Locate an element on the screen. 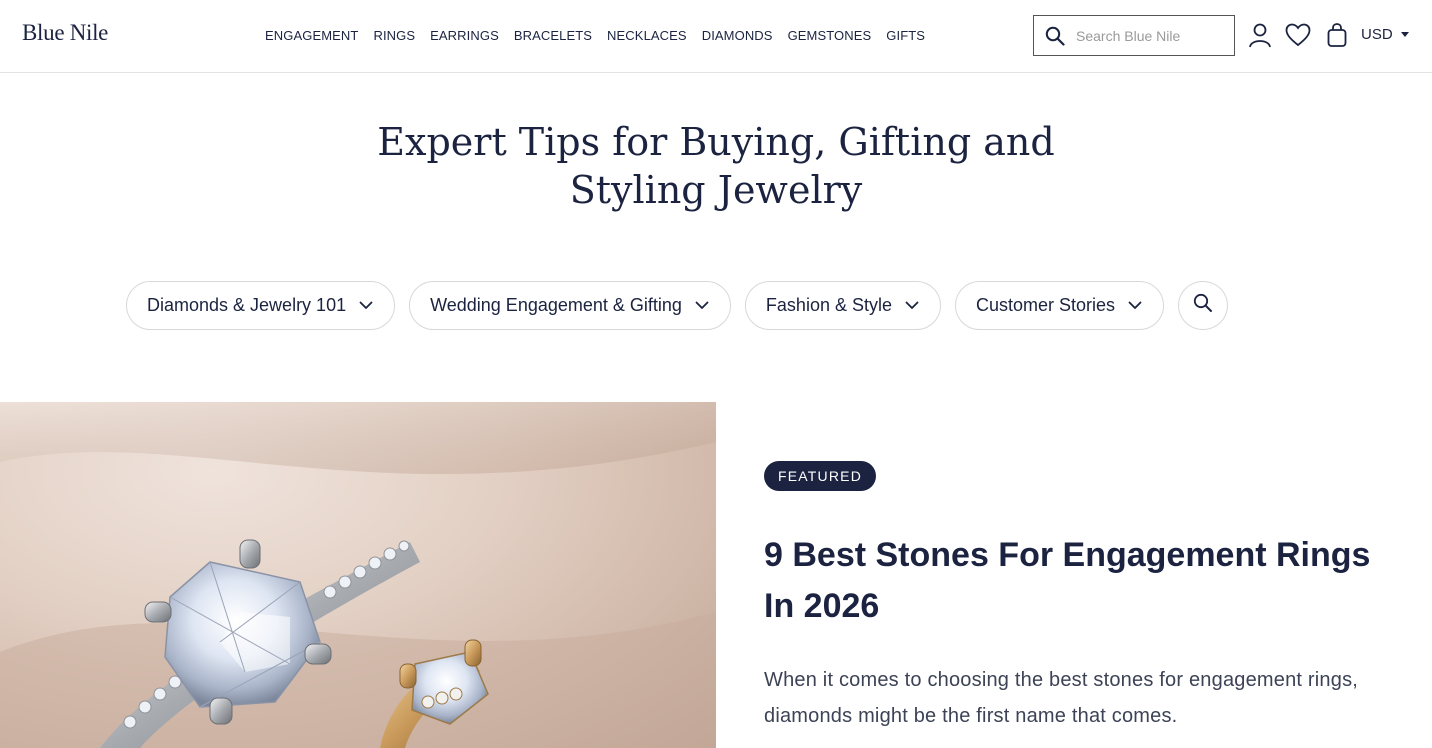 The height and width of the screenshot is (748, 1432). filter-label: Wedding Engagement & Gifting is located at coordinates (556, 305).